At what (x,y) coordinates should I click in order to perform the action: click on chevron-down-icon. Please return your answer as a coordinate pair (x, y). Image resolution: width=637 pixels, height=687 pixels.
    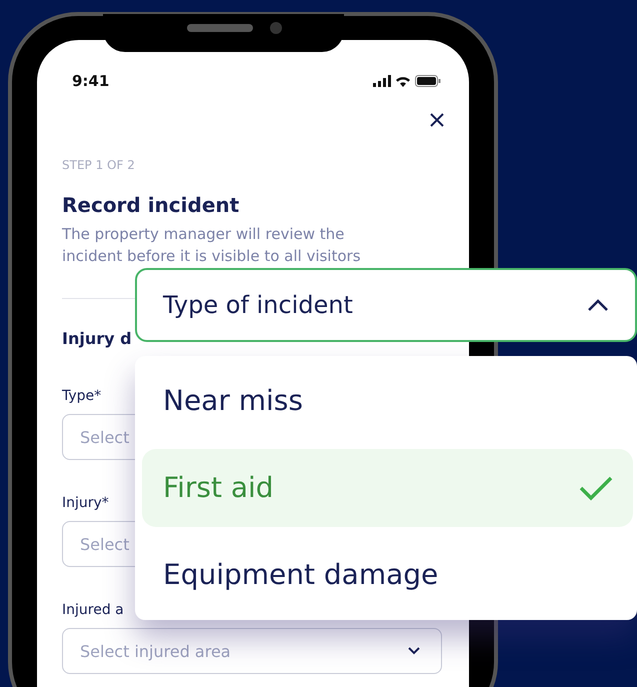
    Looking at the image, I should click on (414, 651).